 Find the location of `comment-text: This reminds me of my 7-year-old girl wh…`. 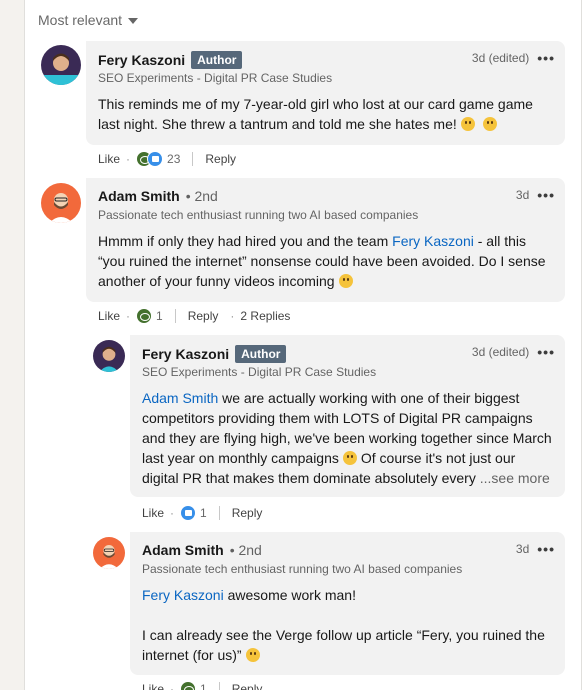

comment-text: This reminds me of my 7-year-old girl wh… is located at coordinates (315, 114).